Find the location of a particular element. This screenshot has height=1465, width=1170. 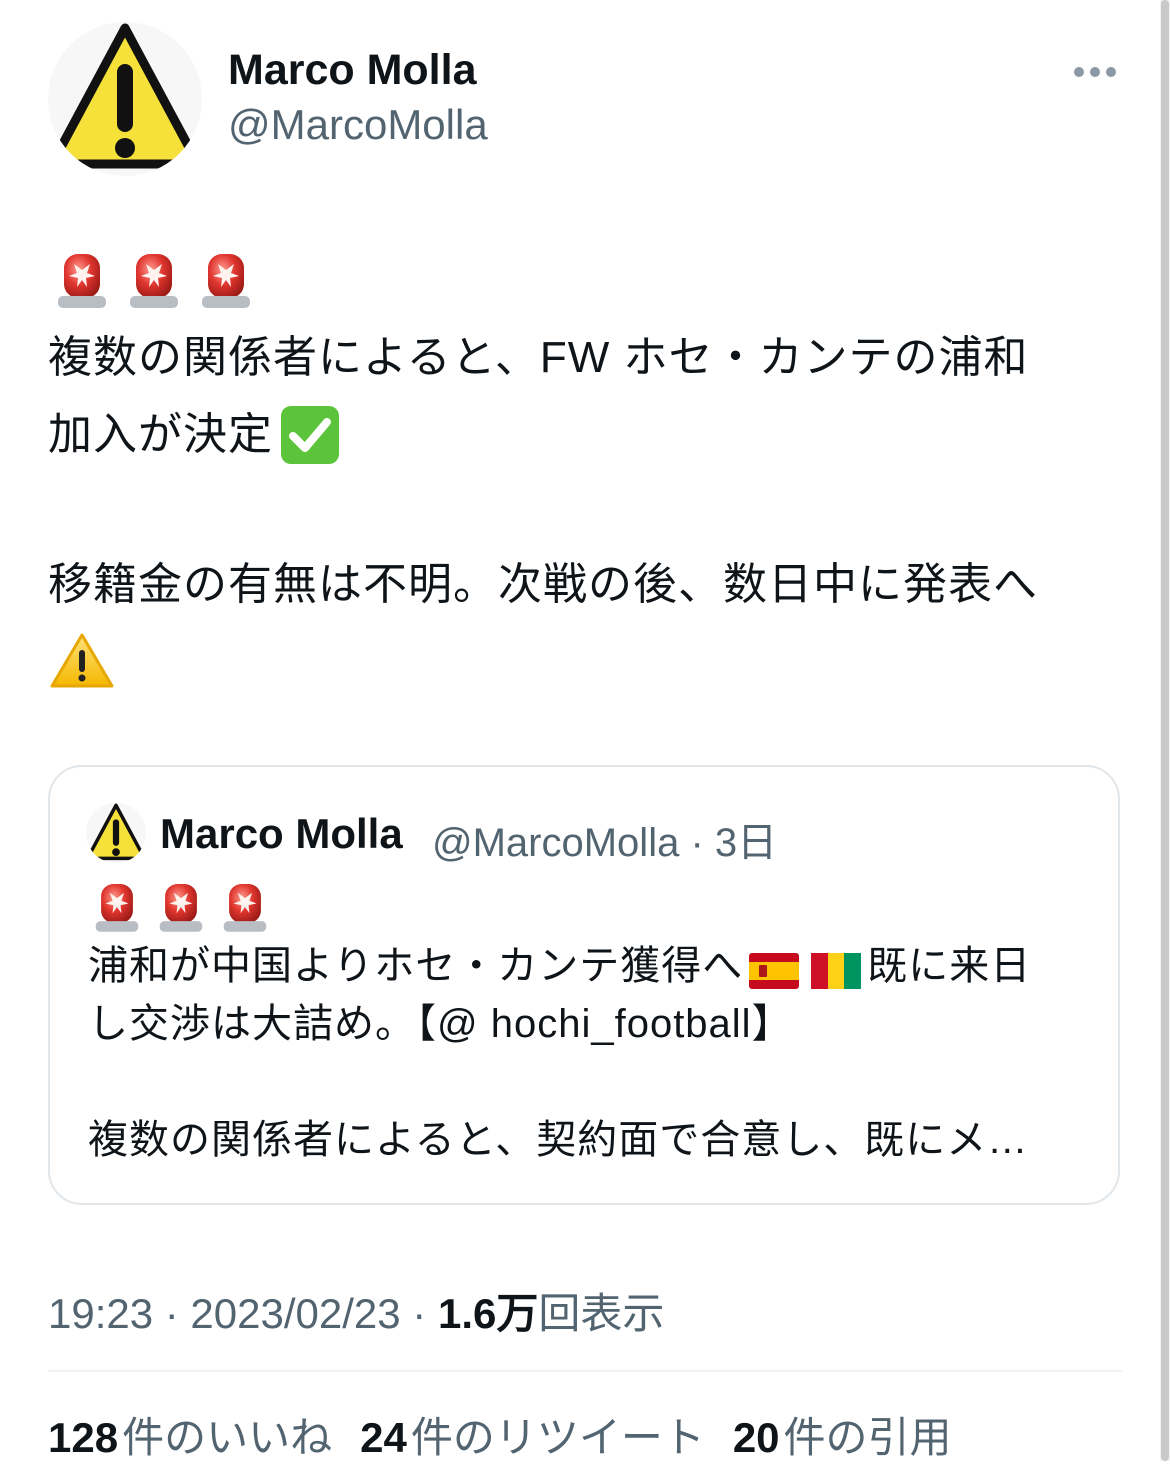

guinea-flag-icon is located at coordinates (836, 968).